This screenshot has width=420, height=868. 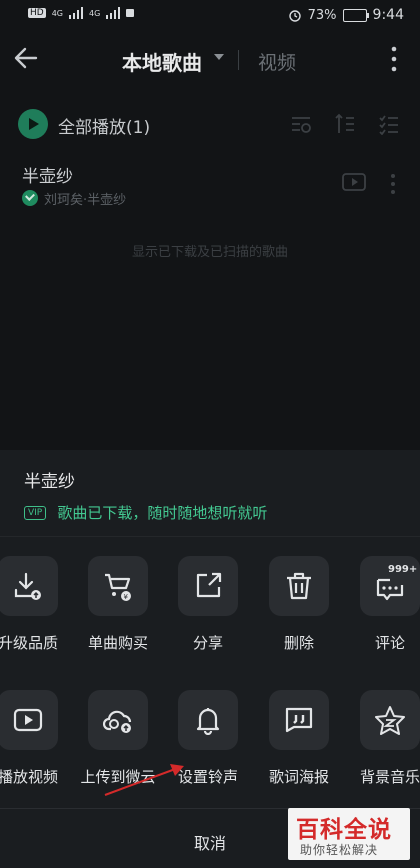 I want to click on share-tile, so click(x=208, y=586).